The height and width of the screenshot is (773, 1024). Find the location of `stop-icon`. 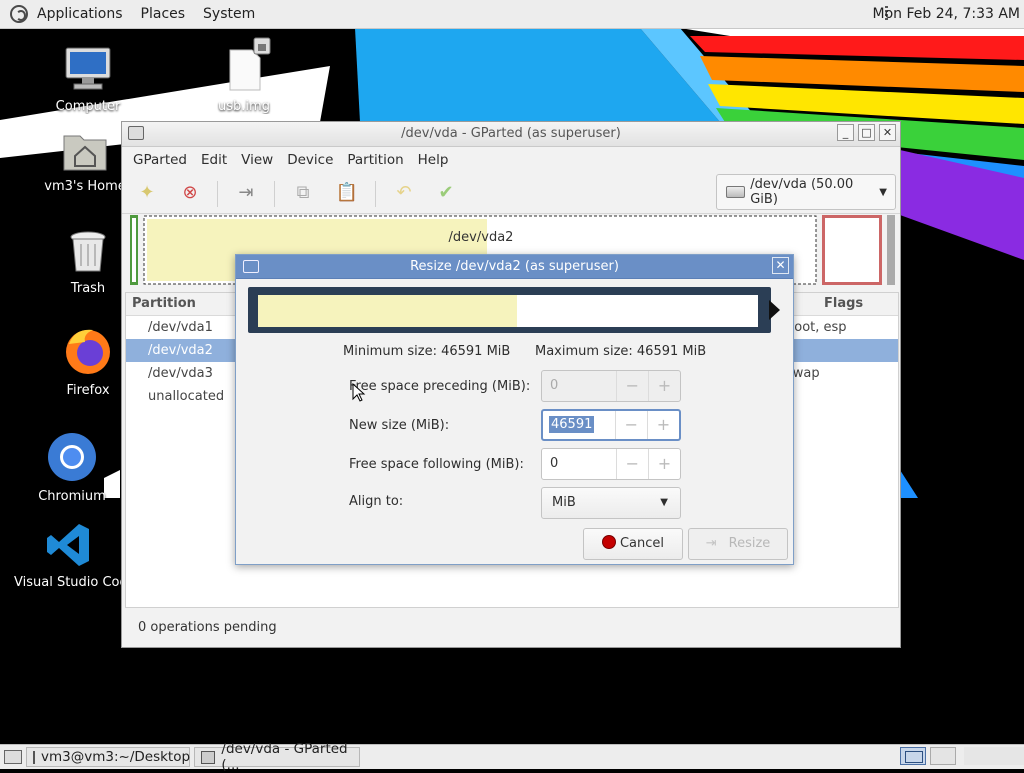

stop-icon is located at coordinates (608, 542).